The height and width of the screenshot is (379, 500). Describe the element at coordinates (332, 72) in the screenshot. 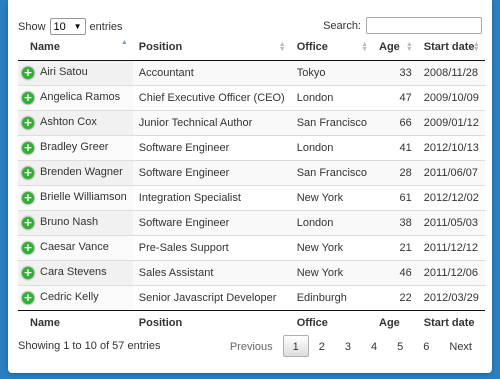

I see `office-cell: Tokyo` at that location.